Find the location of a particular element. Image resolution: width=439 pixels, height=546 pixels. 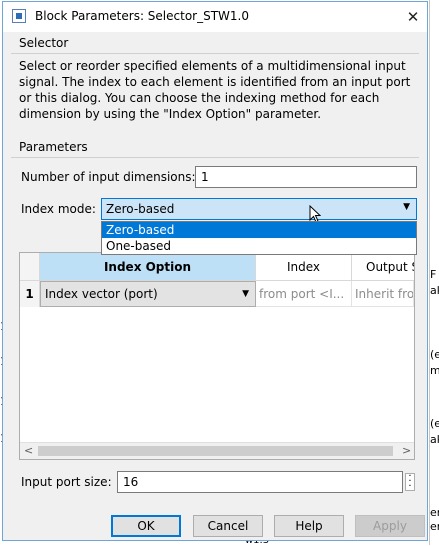

dialog-title: Block Parameters: Selector_STW1.0 is located at coordinates (142, 16).